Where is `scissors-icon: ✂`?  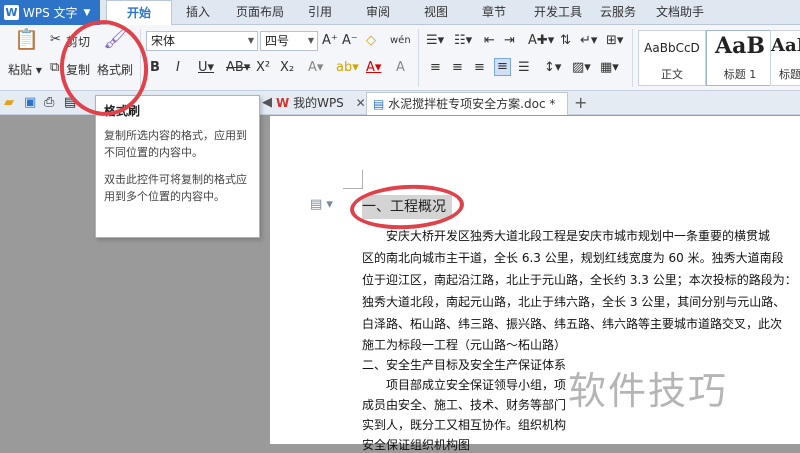 scissors-icon: ✂ is located at coordinates (55, 40).